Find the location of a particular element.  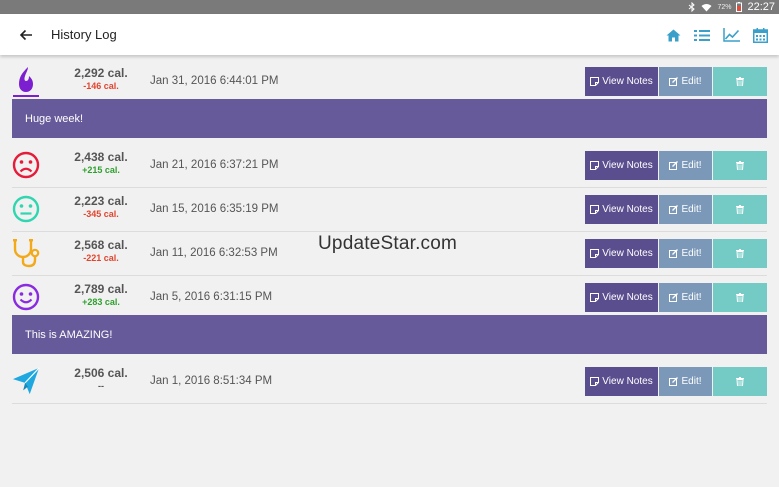

calorie-block: 2,789 cal. +283 cal. is located at coordinates (101, 294).